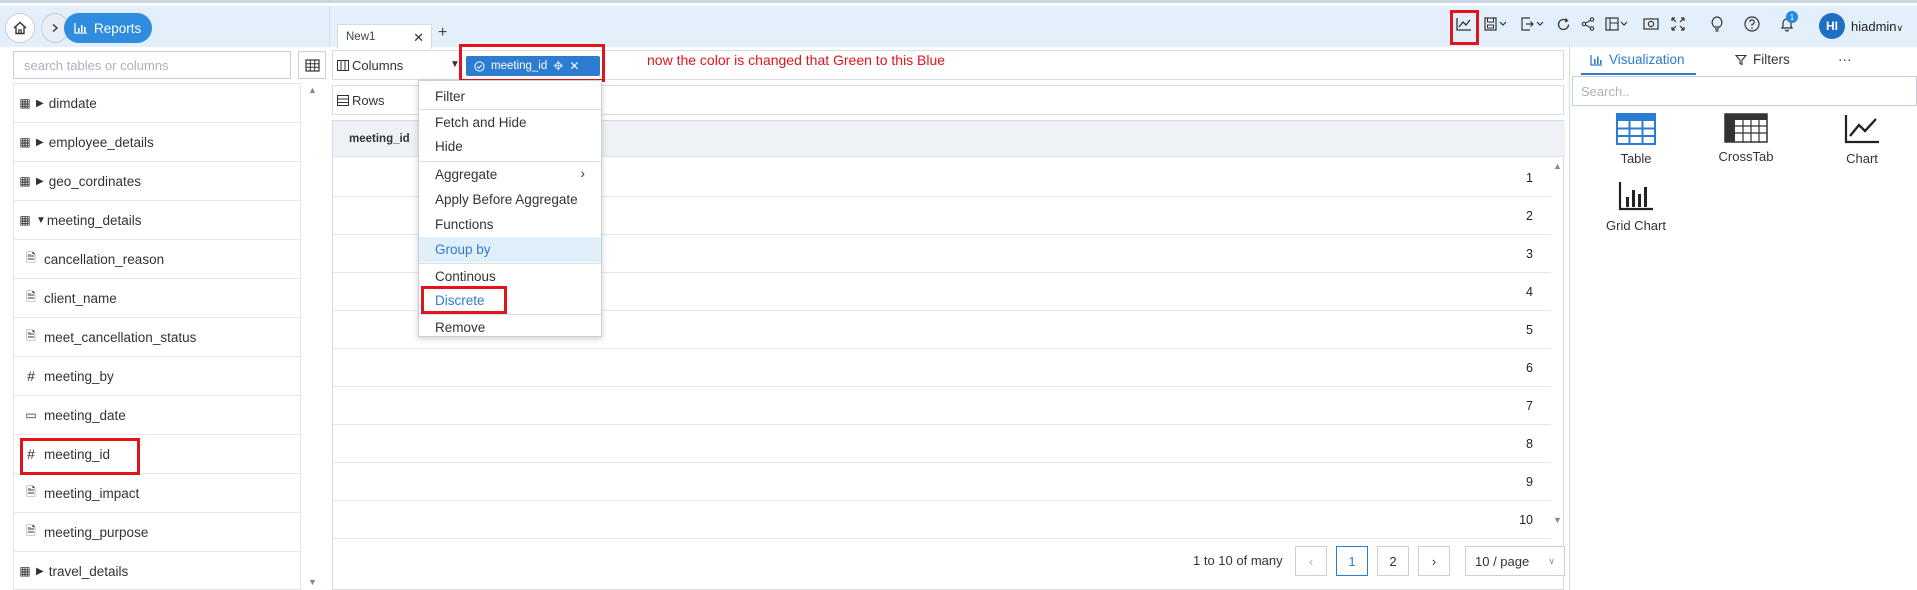 This screenshot has width=1917, height=590. I want to click on highlight-box-chip, so click(532, 63).